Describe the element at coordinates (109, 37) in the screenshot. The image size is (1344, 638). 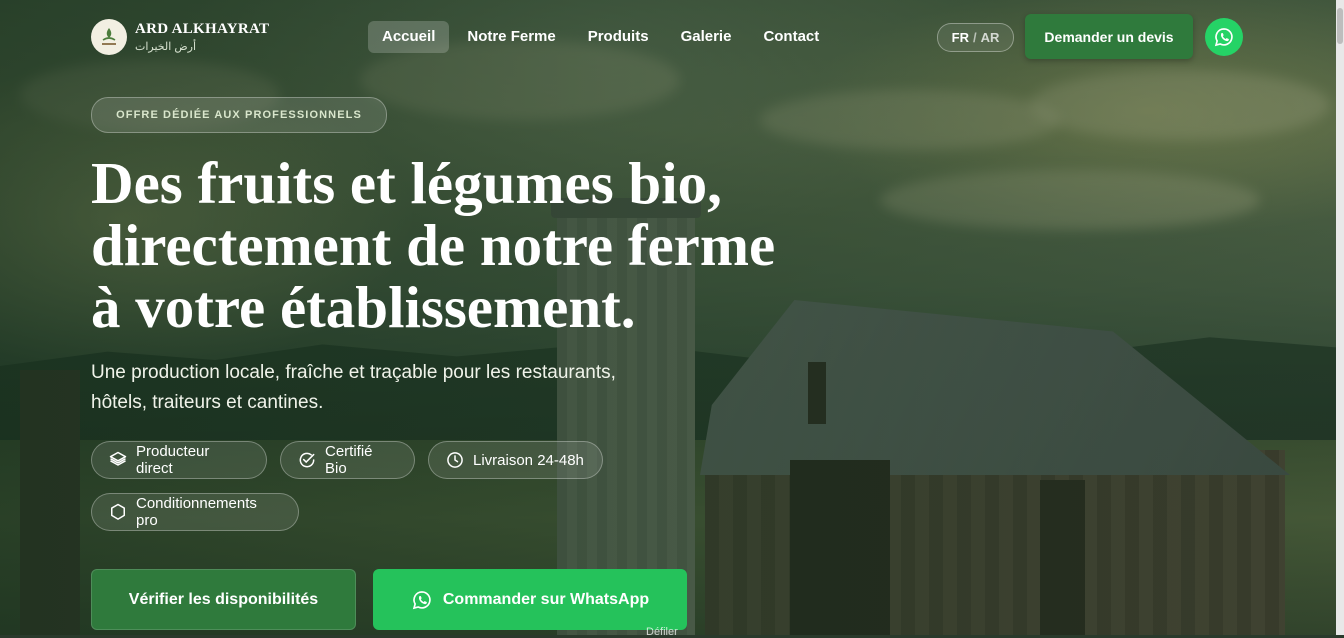
I see `logo-emblem-icon` at that location.